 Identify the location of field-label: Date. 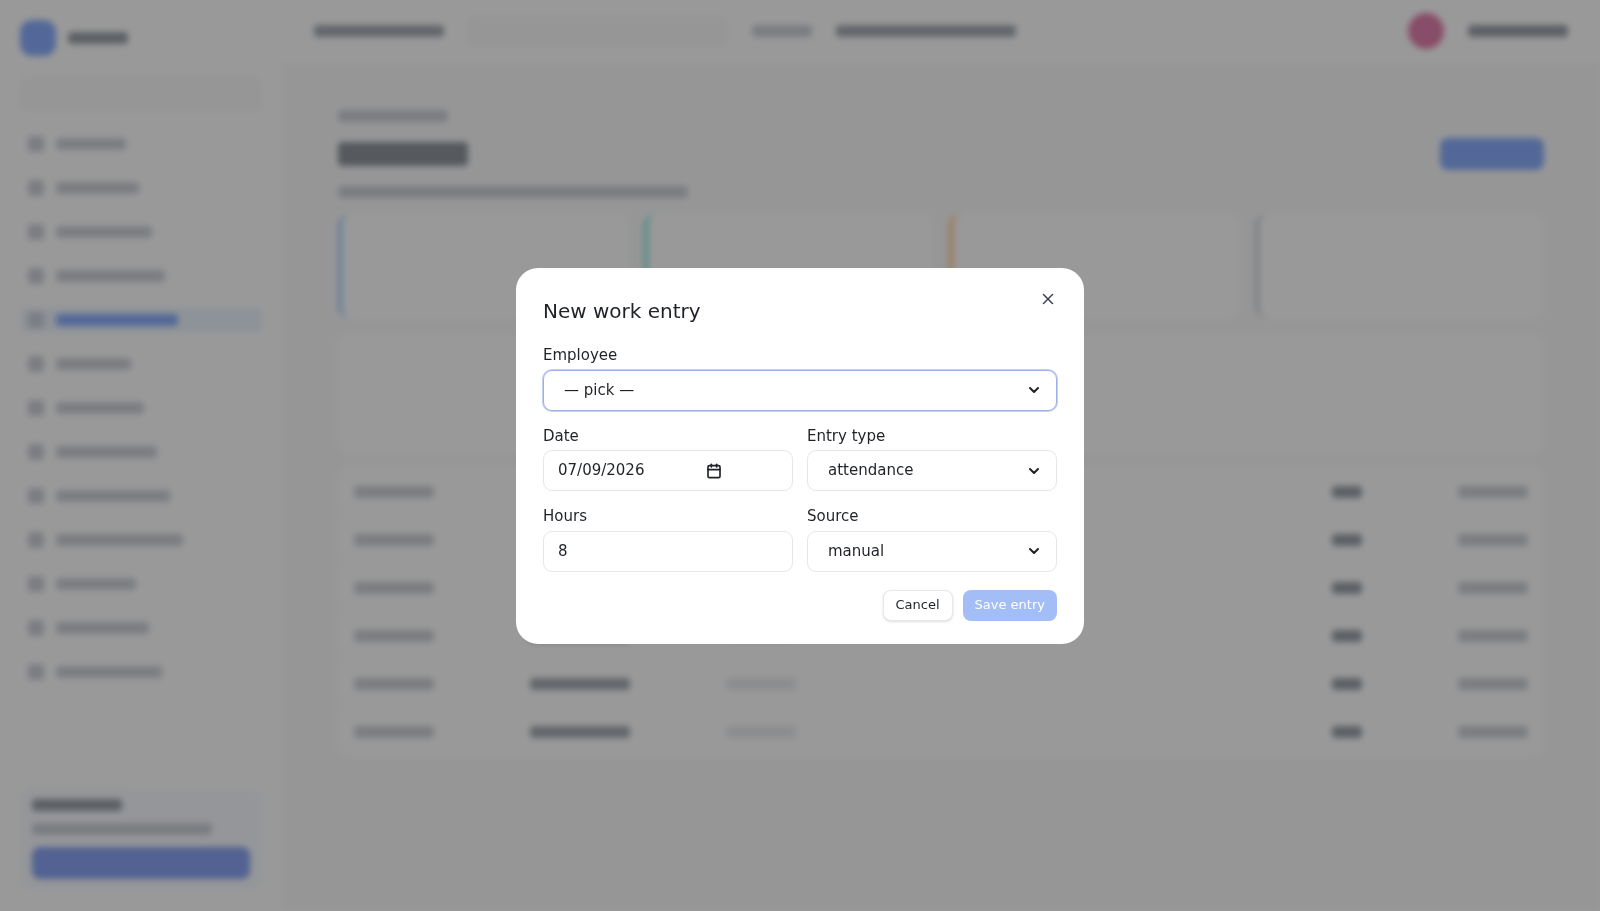
(561, 436).